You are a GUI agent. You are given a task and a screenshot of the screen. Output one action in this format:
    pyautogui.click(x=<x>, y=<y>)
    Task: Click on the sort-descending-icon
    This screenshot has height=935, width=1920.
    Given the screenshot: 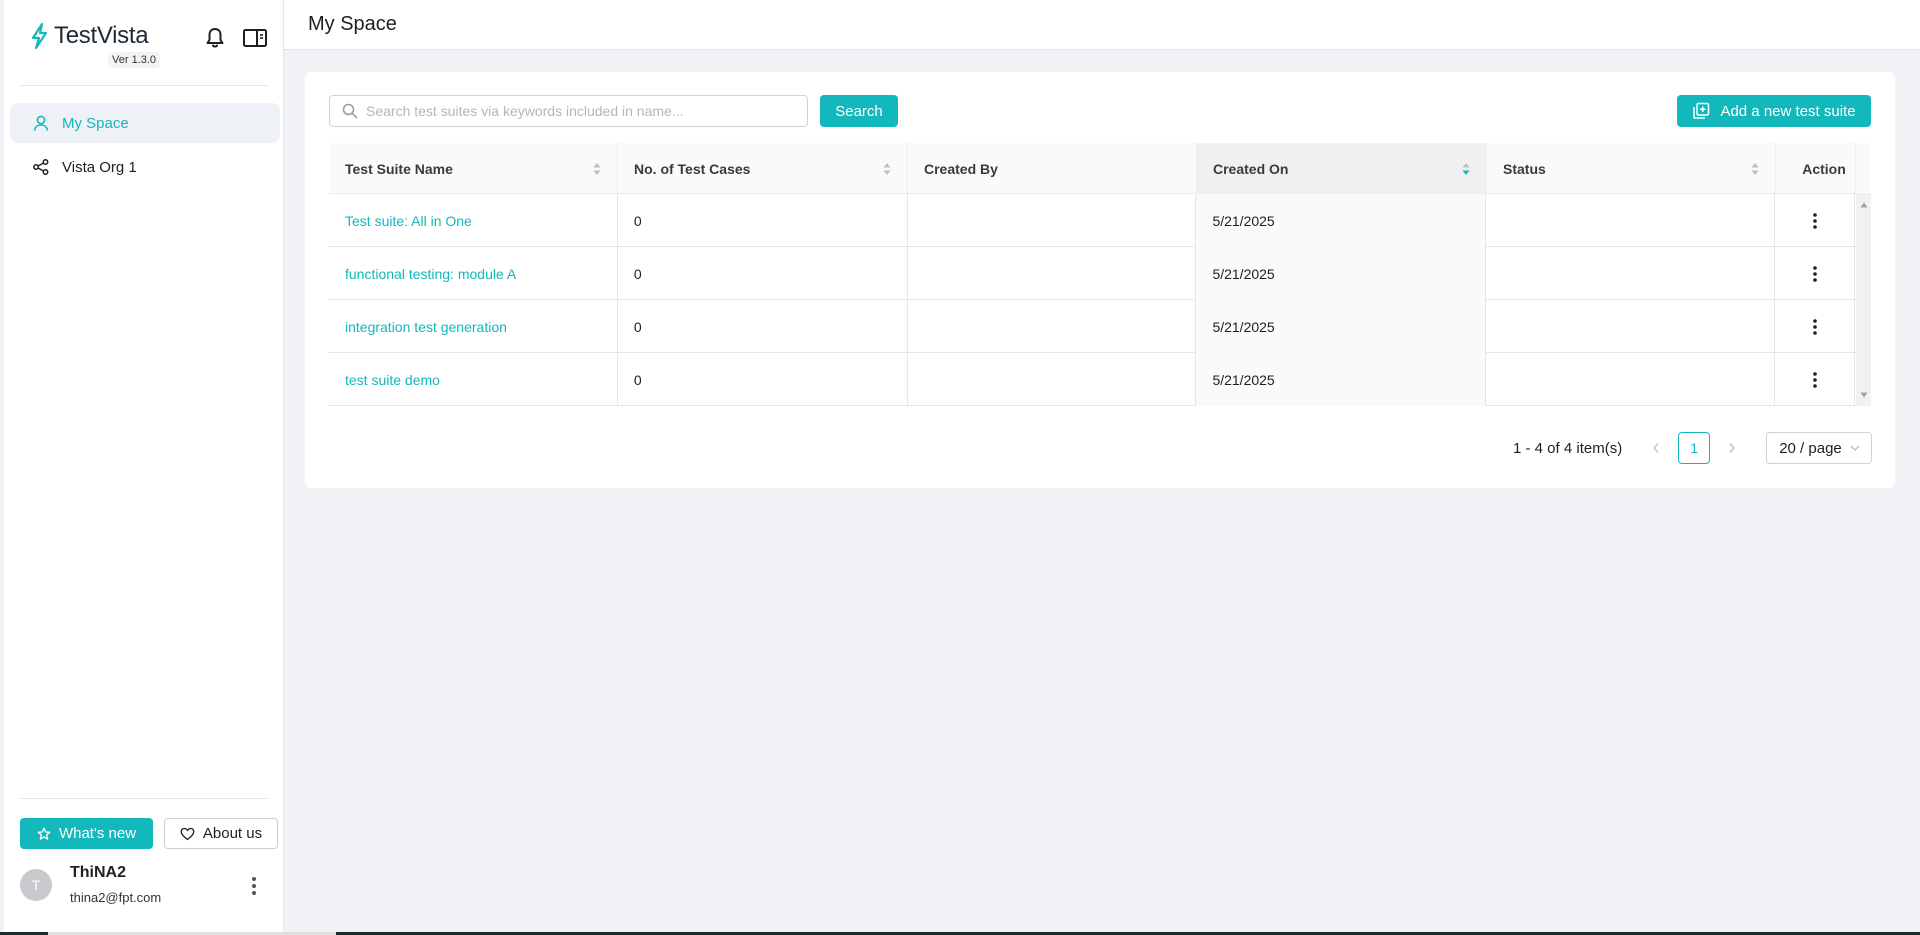 What is the action you would take?
    pyautogui.click(x=1466, y=169)
    